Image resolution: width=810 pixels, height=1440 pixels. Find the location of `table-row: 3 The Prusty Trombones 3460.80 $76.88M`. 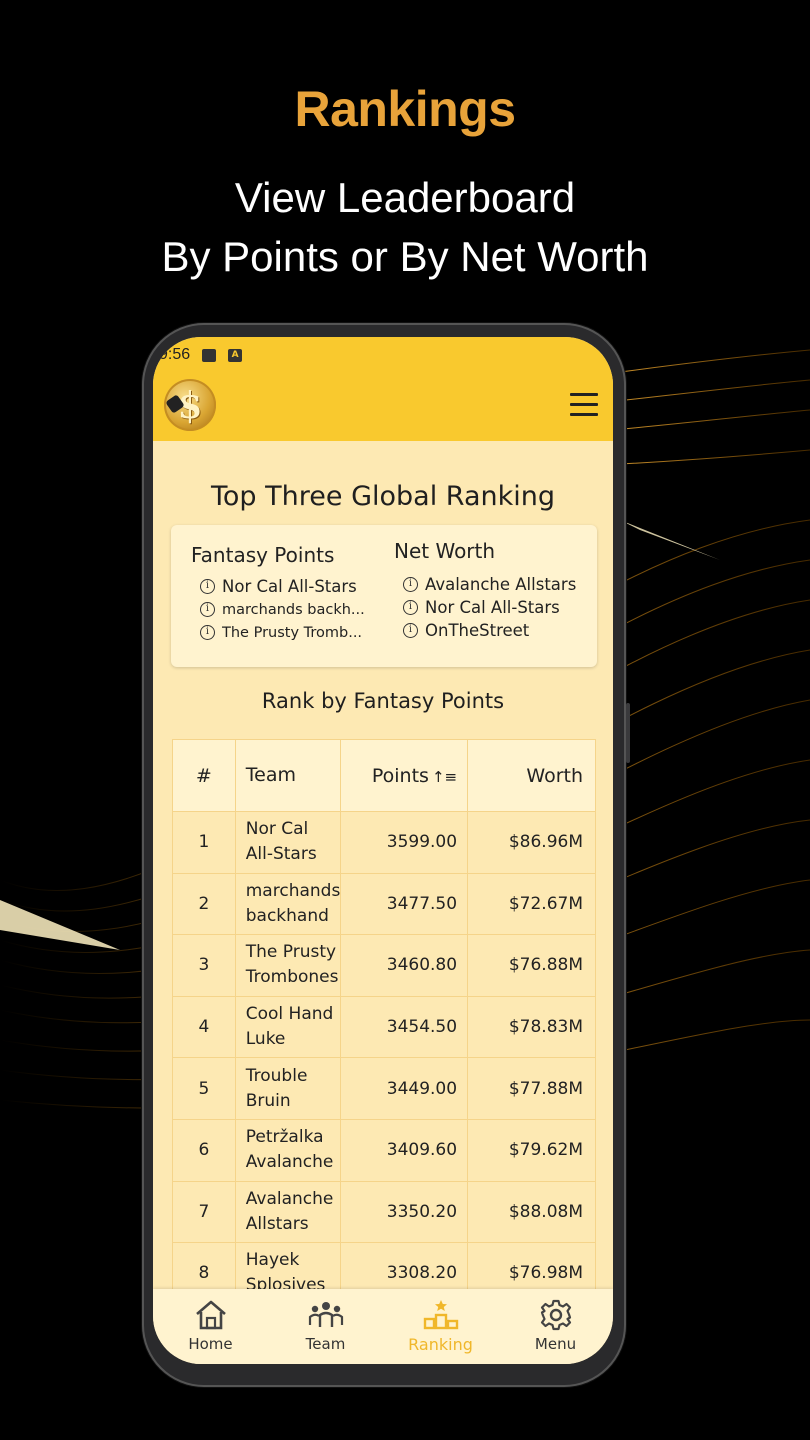

table-row: 3 The Prusty Trombones 3460.80 $76.88M is located at coordinates (384, 965).